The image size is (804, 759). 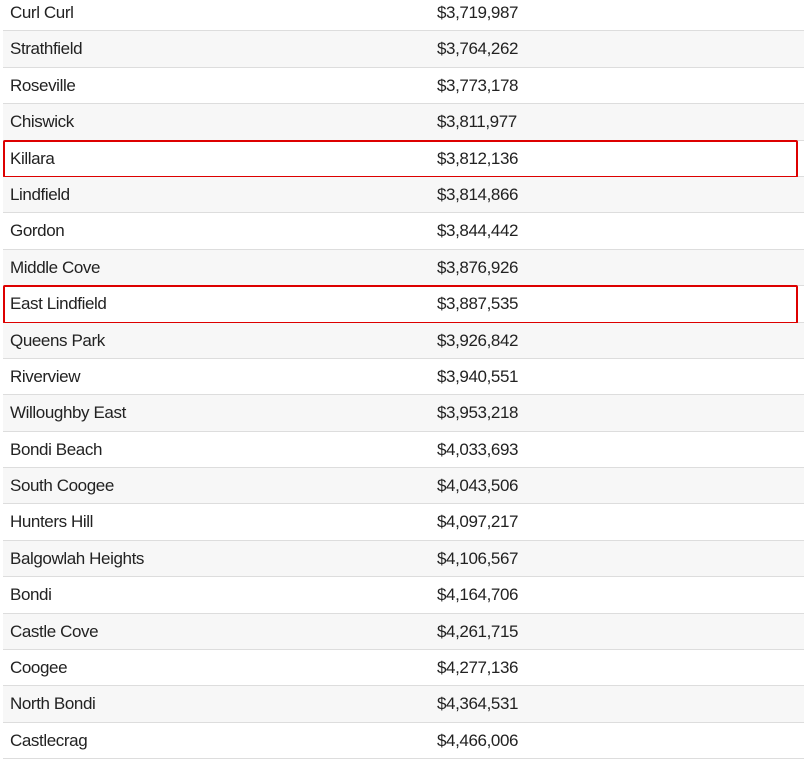 I want to click on median-price: $4,164,706, so click(x=478, y=595).